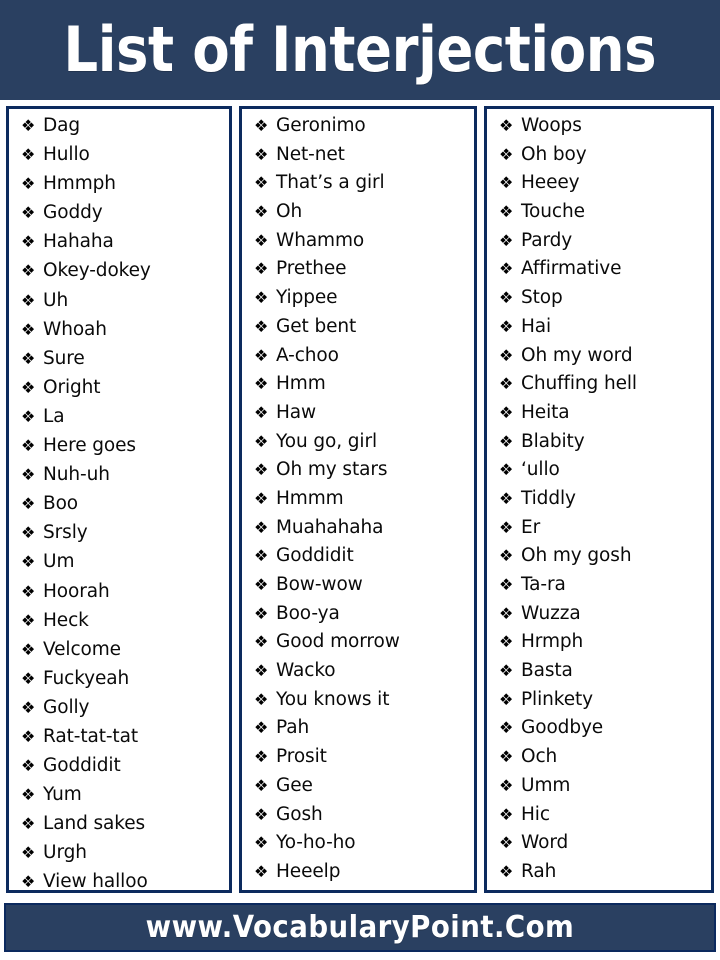  I want to click on header-banner: List of Interjections, so click(360, 50).